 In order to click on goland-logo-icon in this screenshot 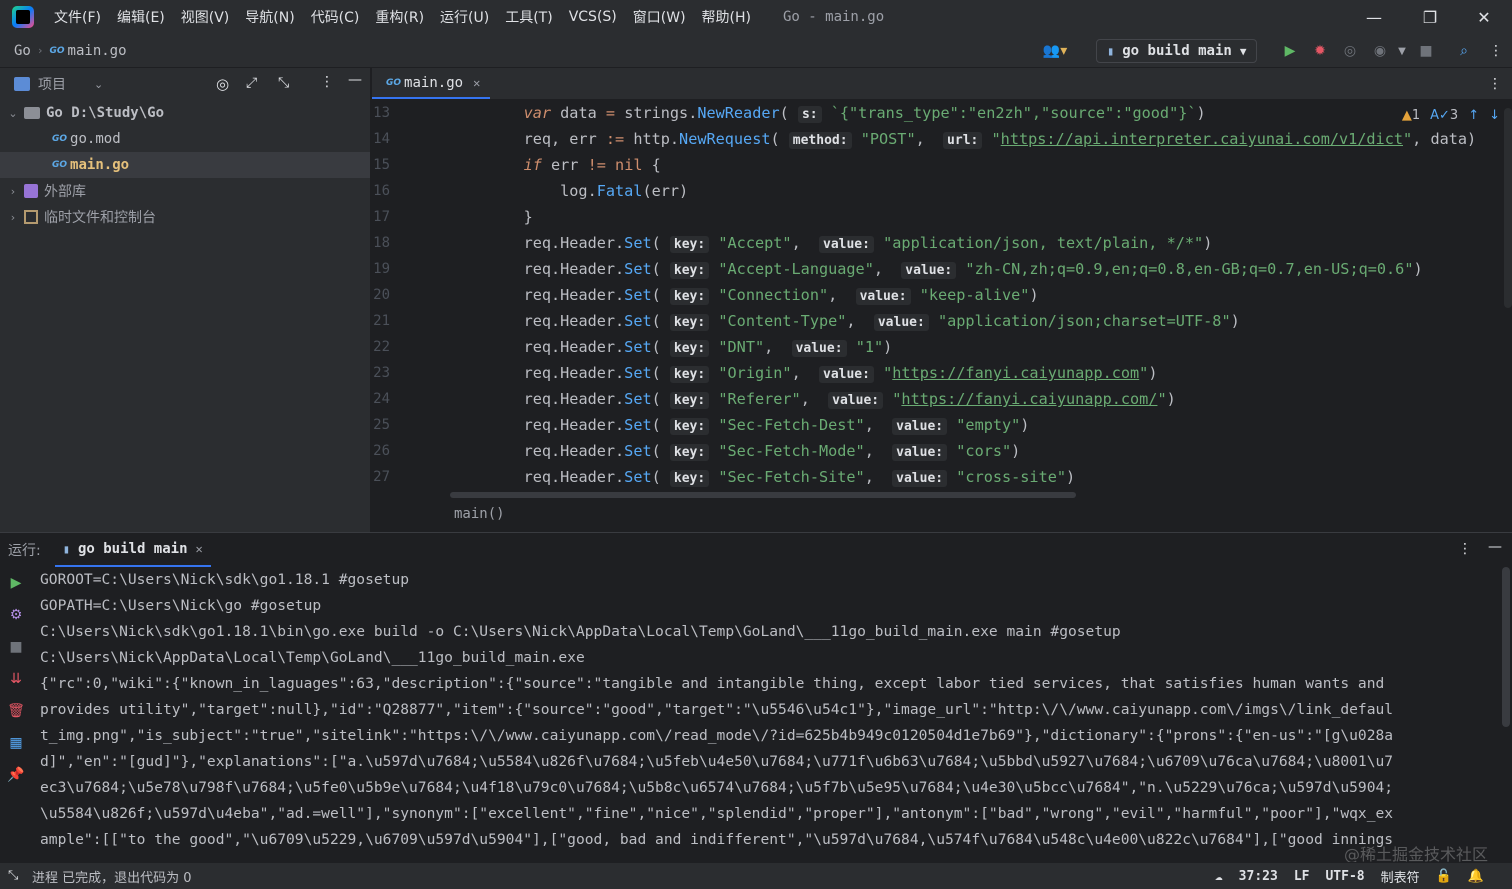, I will do `click(23, 17)`.